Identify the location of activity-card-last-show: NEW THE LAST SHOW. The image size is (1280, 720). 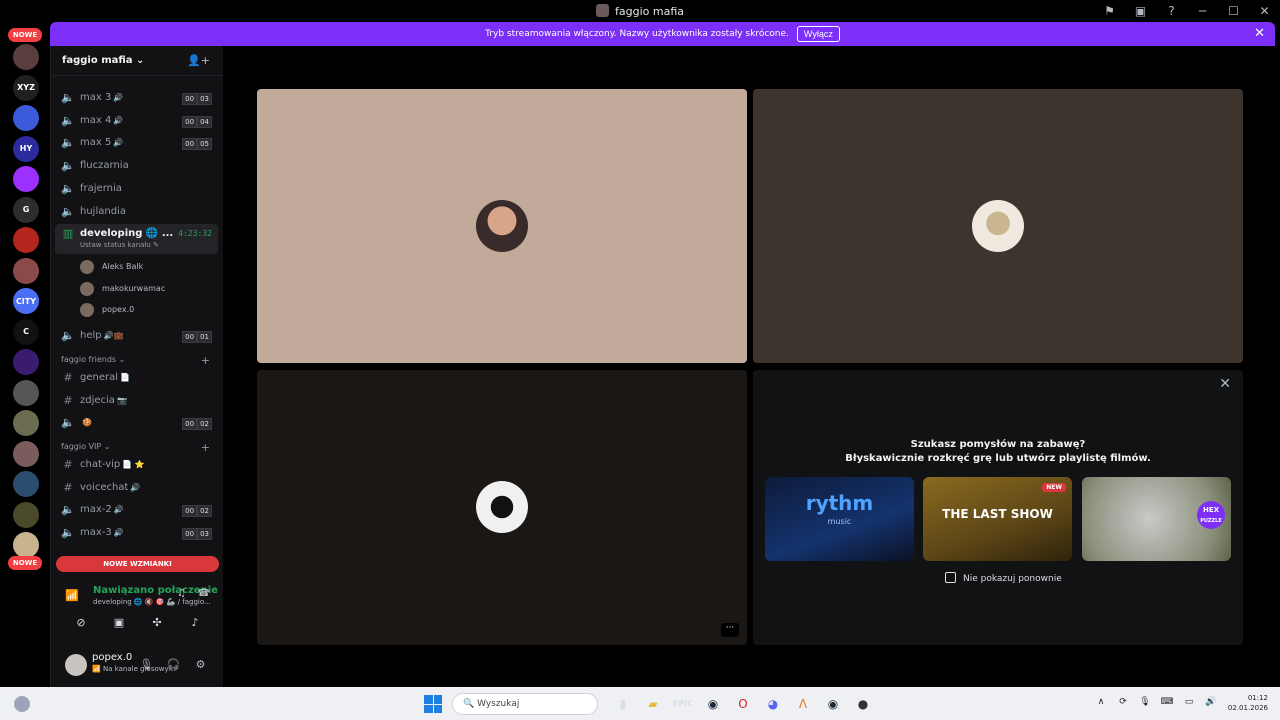
(997, 519).